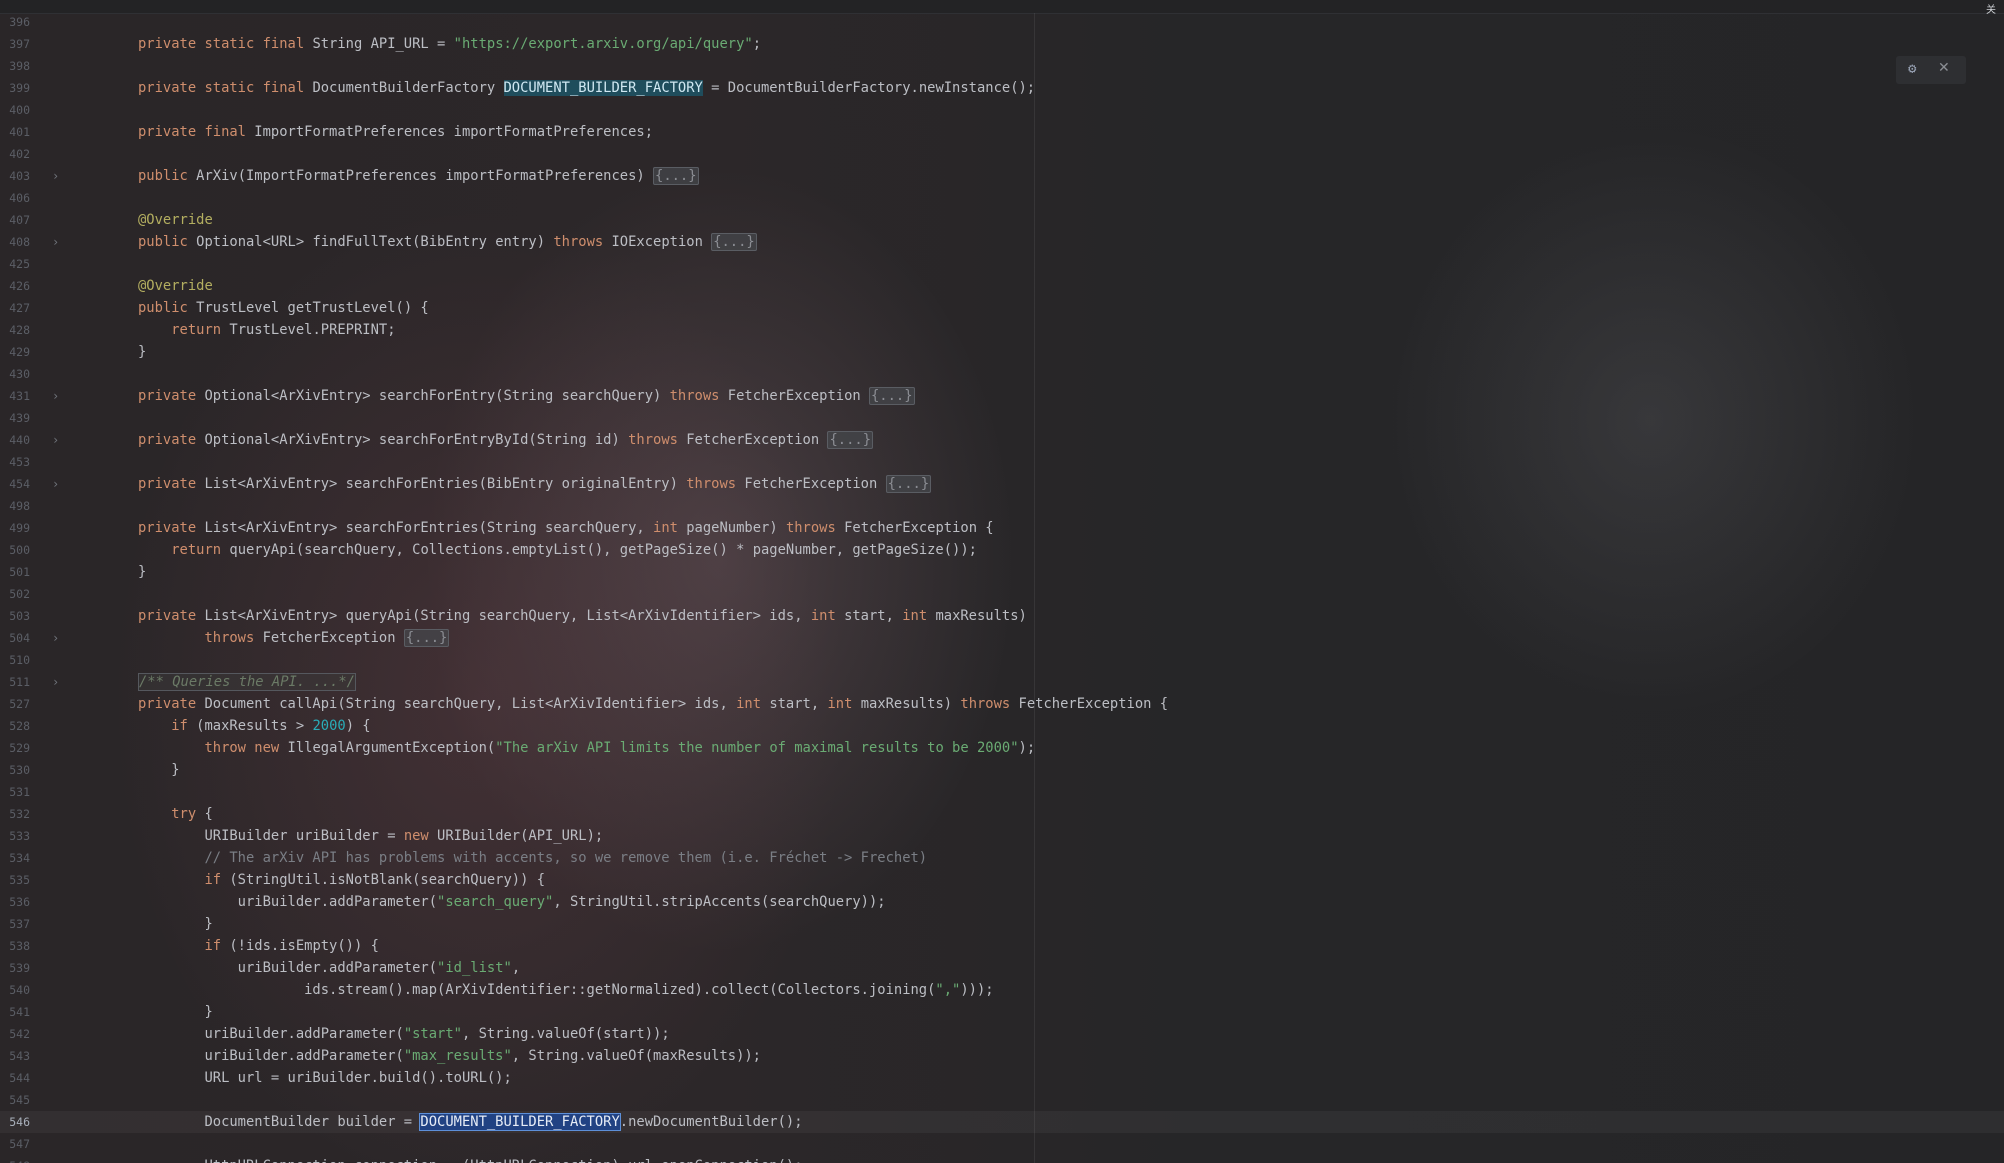 Image resolution: width=2004 pixels, height=1163 pixels. I want to click on string-token: "id_list", so click(474, 968).